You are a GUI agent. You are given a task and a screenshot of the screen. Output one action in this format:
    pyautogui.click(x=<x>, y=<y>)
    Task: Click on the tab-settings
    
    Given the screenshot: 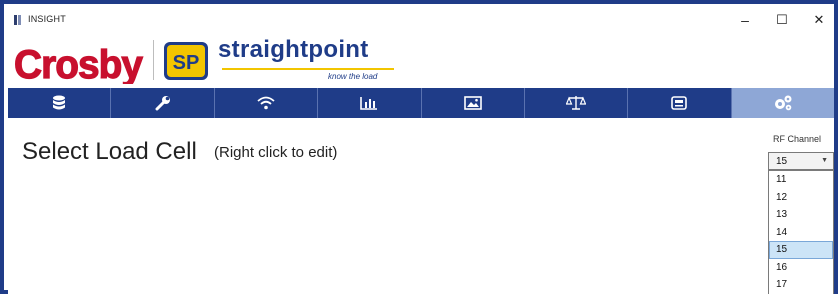 What is the action you would take?
    pyautogui.click(x=782, y=103)
    